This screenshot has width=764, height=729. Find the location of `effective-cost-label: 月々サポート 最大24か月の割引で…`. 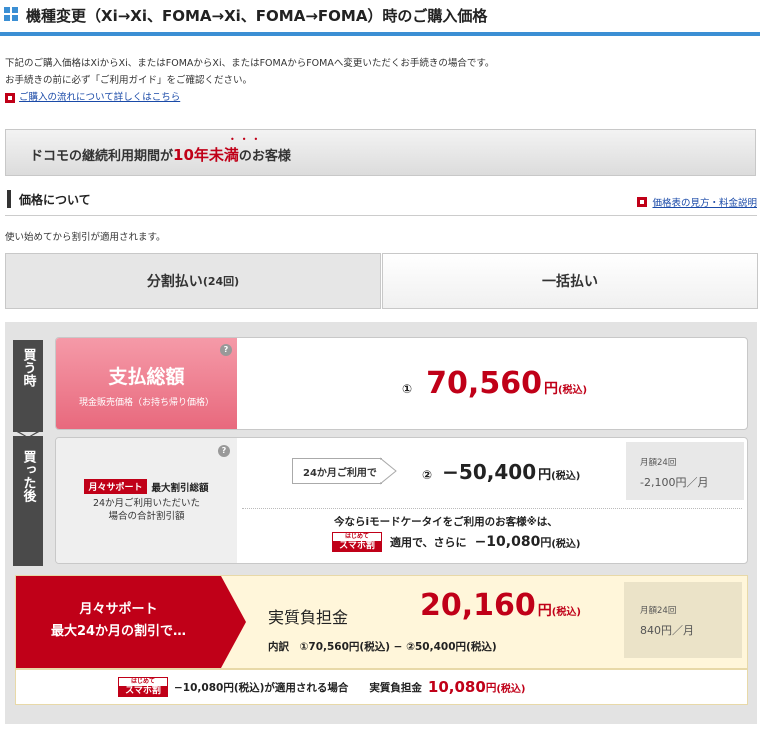

effective-cost-label: 月々サポート 最大24か月の割引で… is located at coordinates (131, 622).